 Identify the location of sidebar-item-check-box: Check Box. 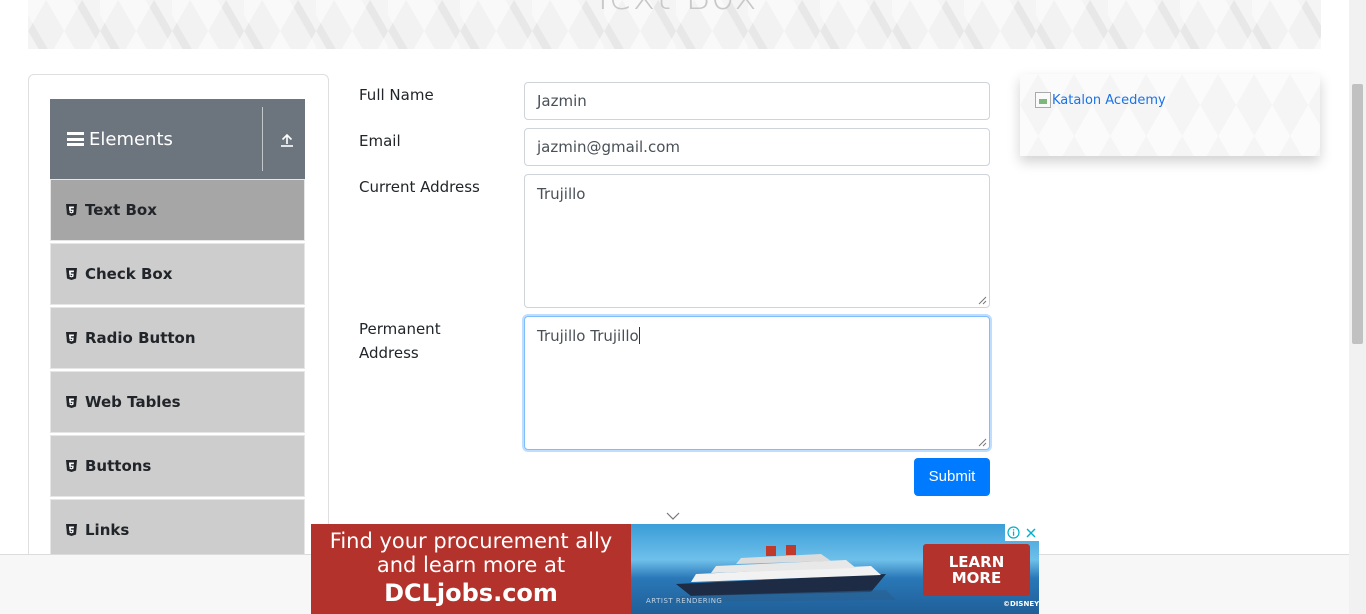
(177, 274).